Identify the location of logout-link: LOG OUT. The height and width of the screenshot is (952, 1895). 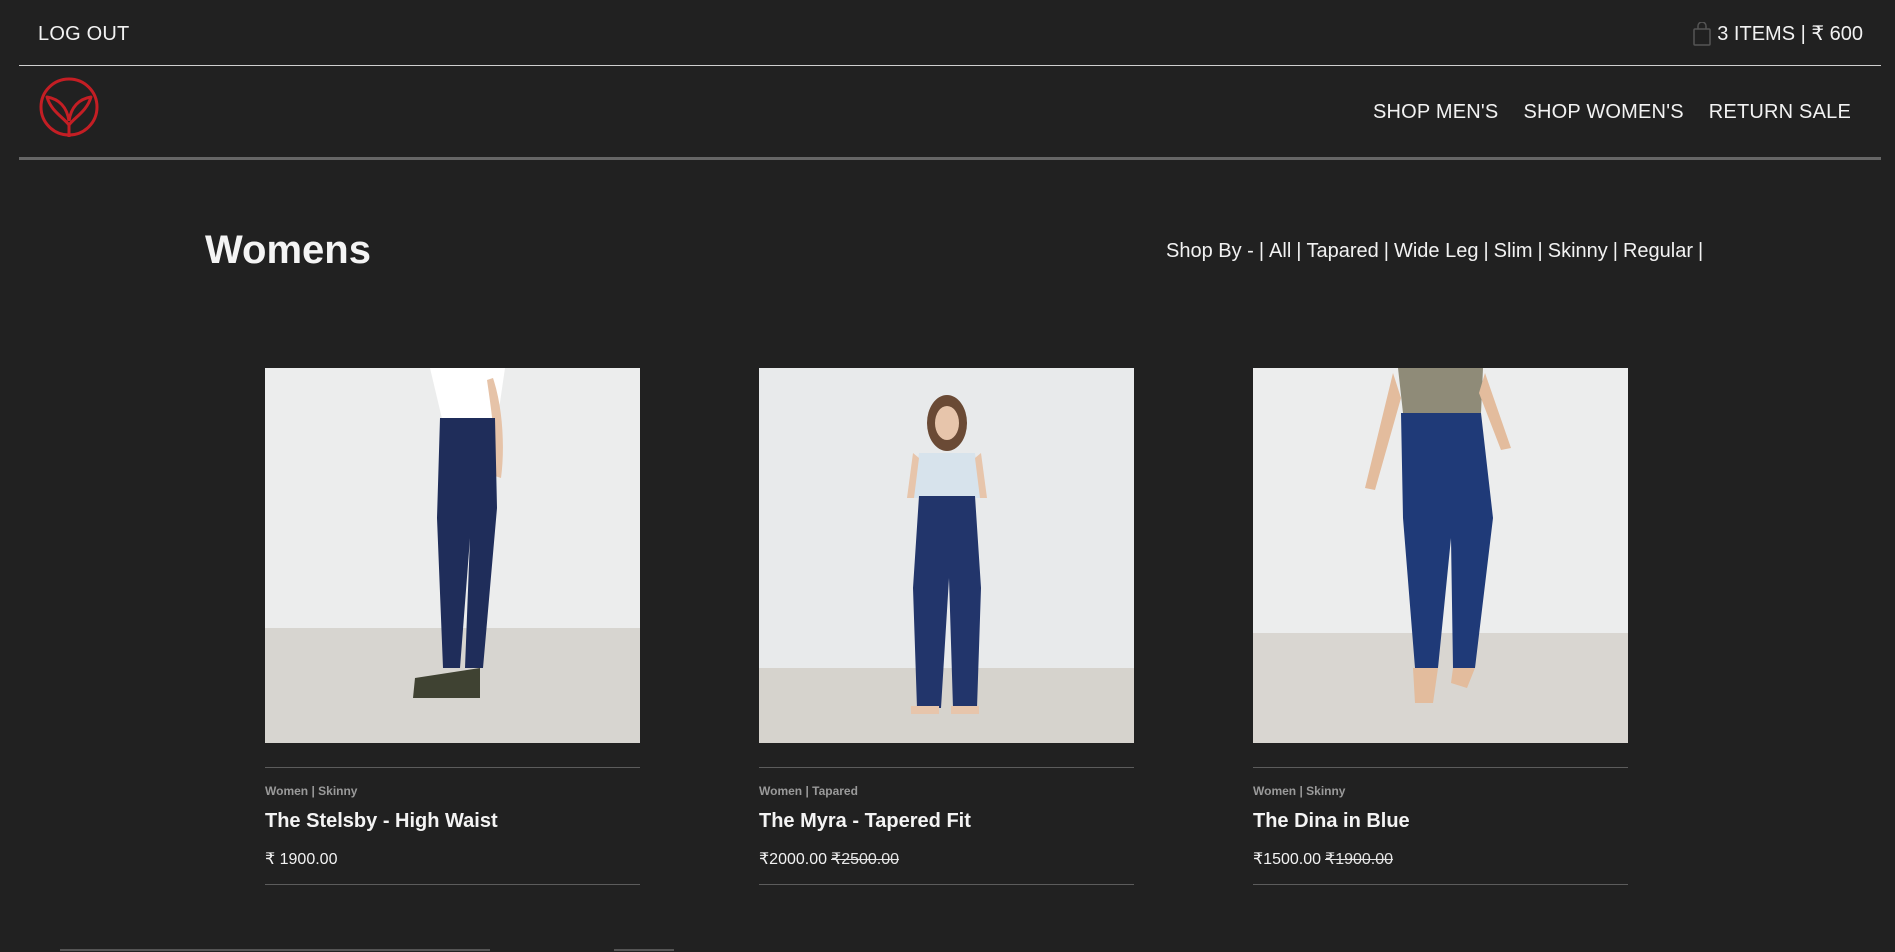
(83, 34).